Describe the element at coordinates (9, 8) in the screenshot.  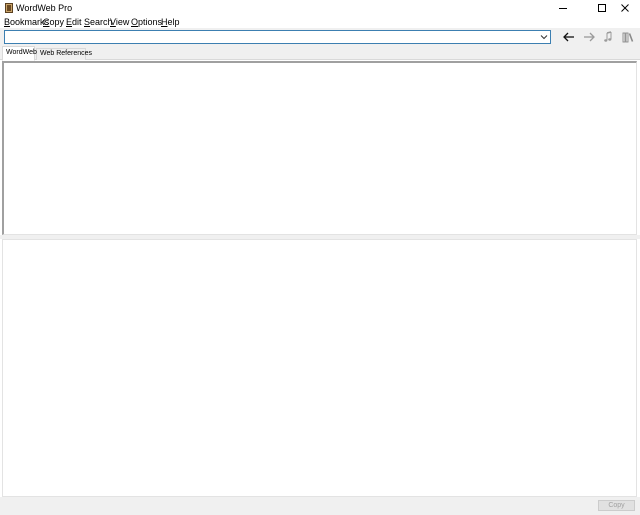
I see `wordweb-app-icon` at that location.